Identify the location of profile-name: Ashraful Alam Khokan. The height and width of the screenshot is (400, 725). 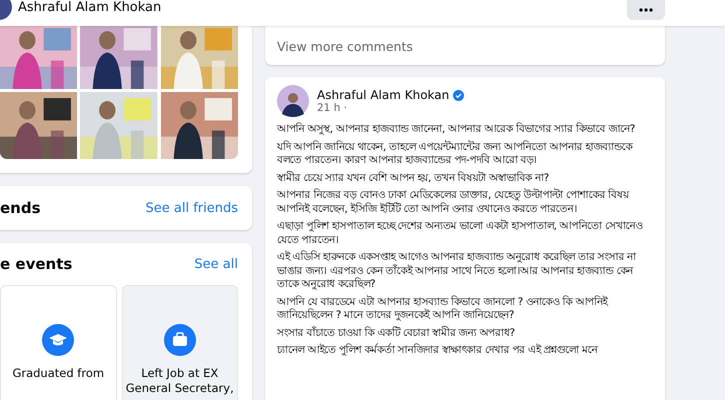
(90, 7).